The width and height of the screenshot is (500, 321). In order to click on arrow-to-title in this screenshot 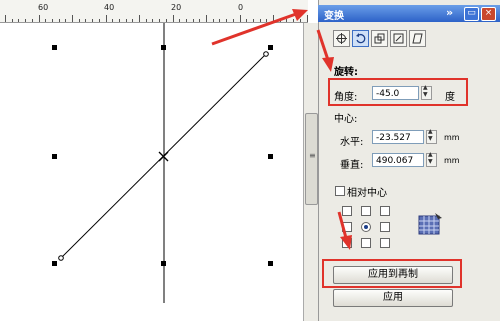, I will do `click(254, 29)`.